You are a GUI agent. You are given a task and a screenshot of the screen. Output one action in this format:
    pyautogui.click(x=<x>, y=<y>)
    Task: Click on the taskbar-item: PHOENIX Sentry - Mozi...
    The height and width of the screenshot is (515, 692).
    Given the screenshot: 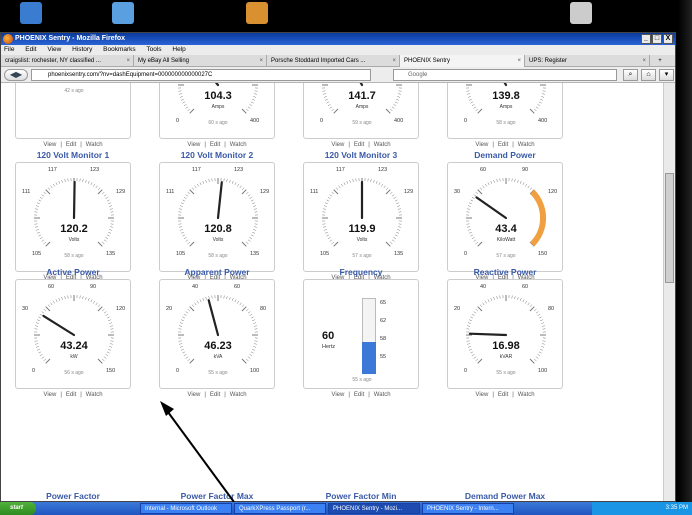 What is the action you would take?
    pyautogui.click(x=374, y=508)
    